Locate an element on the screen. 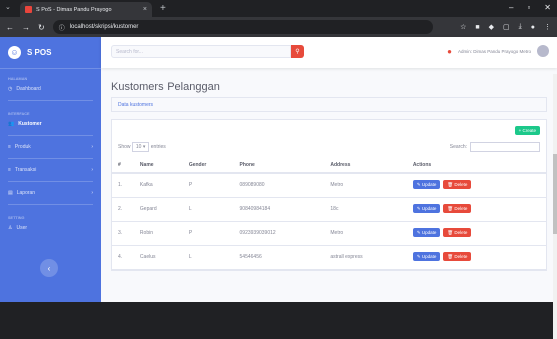 Image resolution: width=557 pixels, height=339 pixels. table-row: 2. Gepard L 90840984184 18c ✎ Update 🗑 Delete is located at coordinates (329, 209).